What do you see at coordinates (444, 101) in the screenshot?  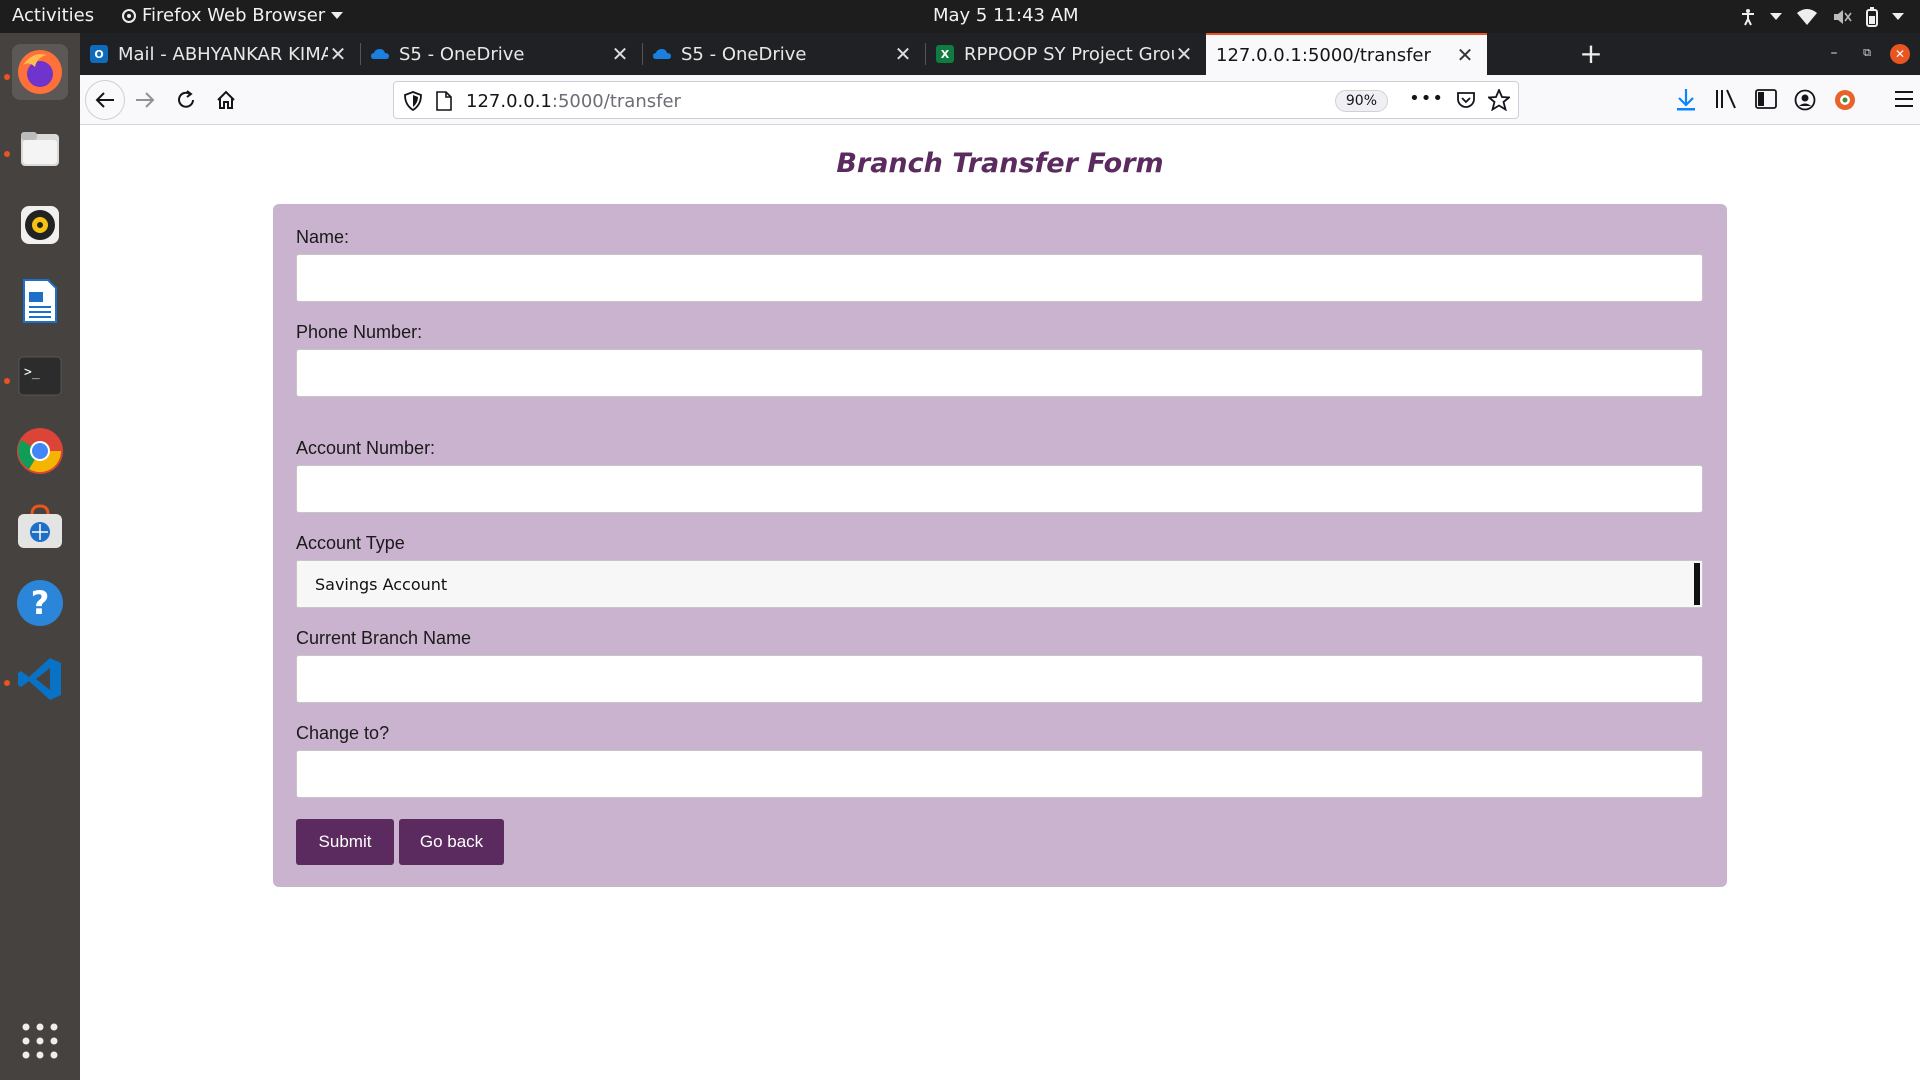 I see `page-icon` at bounding box center [444, 101].